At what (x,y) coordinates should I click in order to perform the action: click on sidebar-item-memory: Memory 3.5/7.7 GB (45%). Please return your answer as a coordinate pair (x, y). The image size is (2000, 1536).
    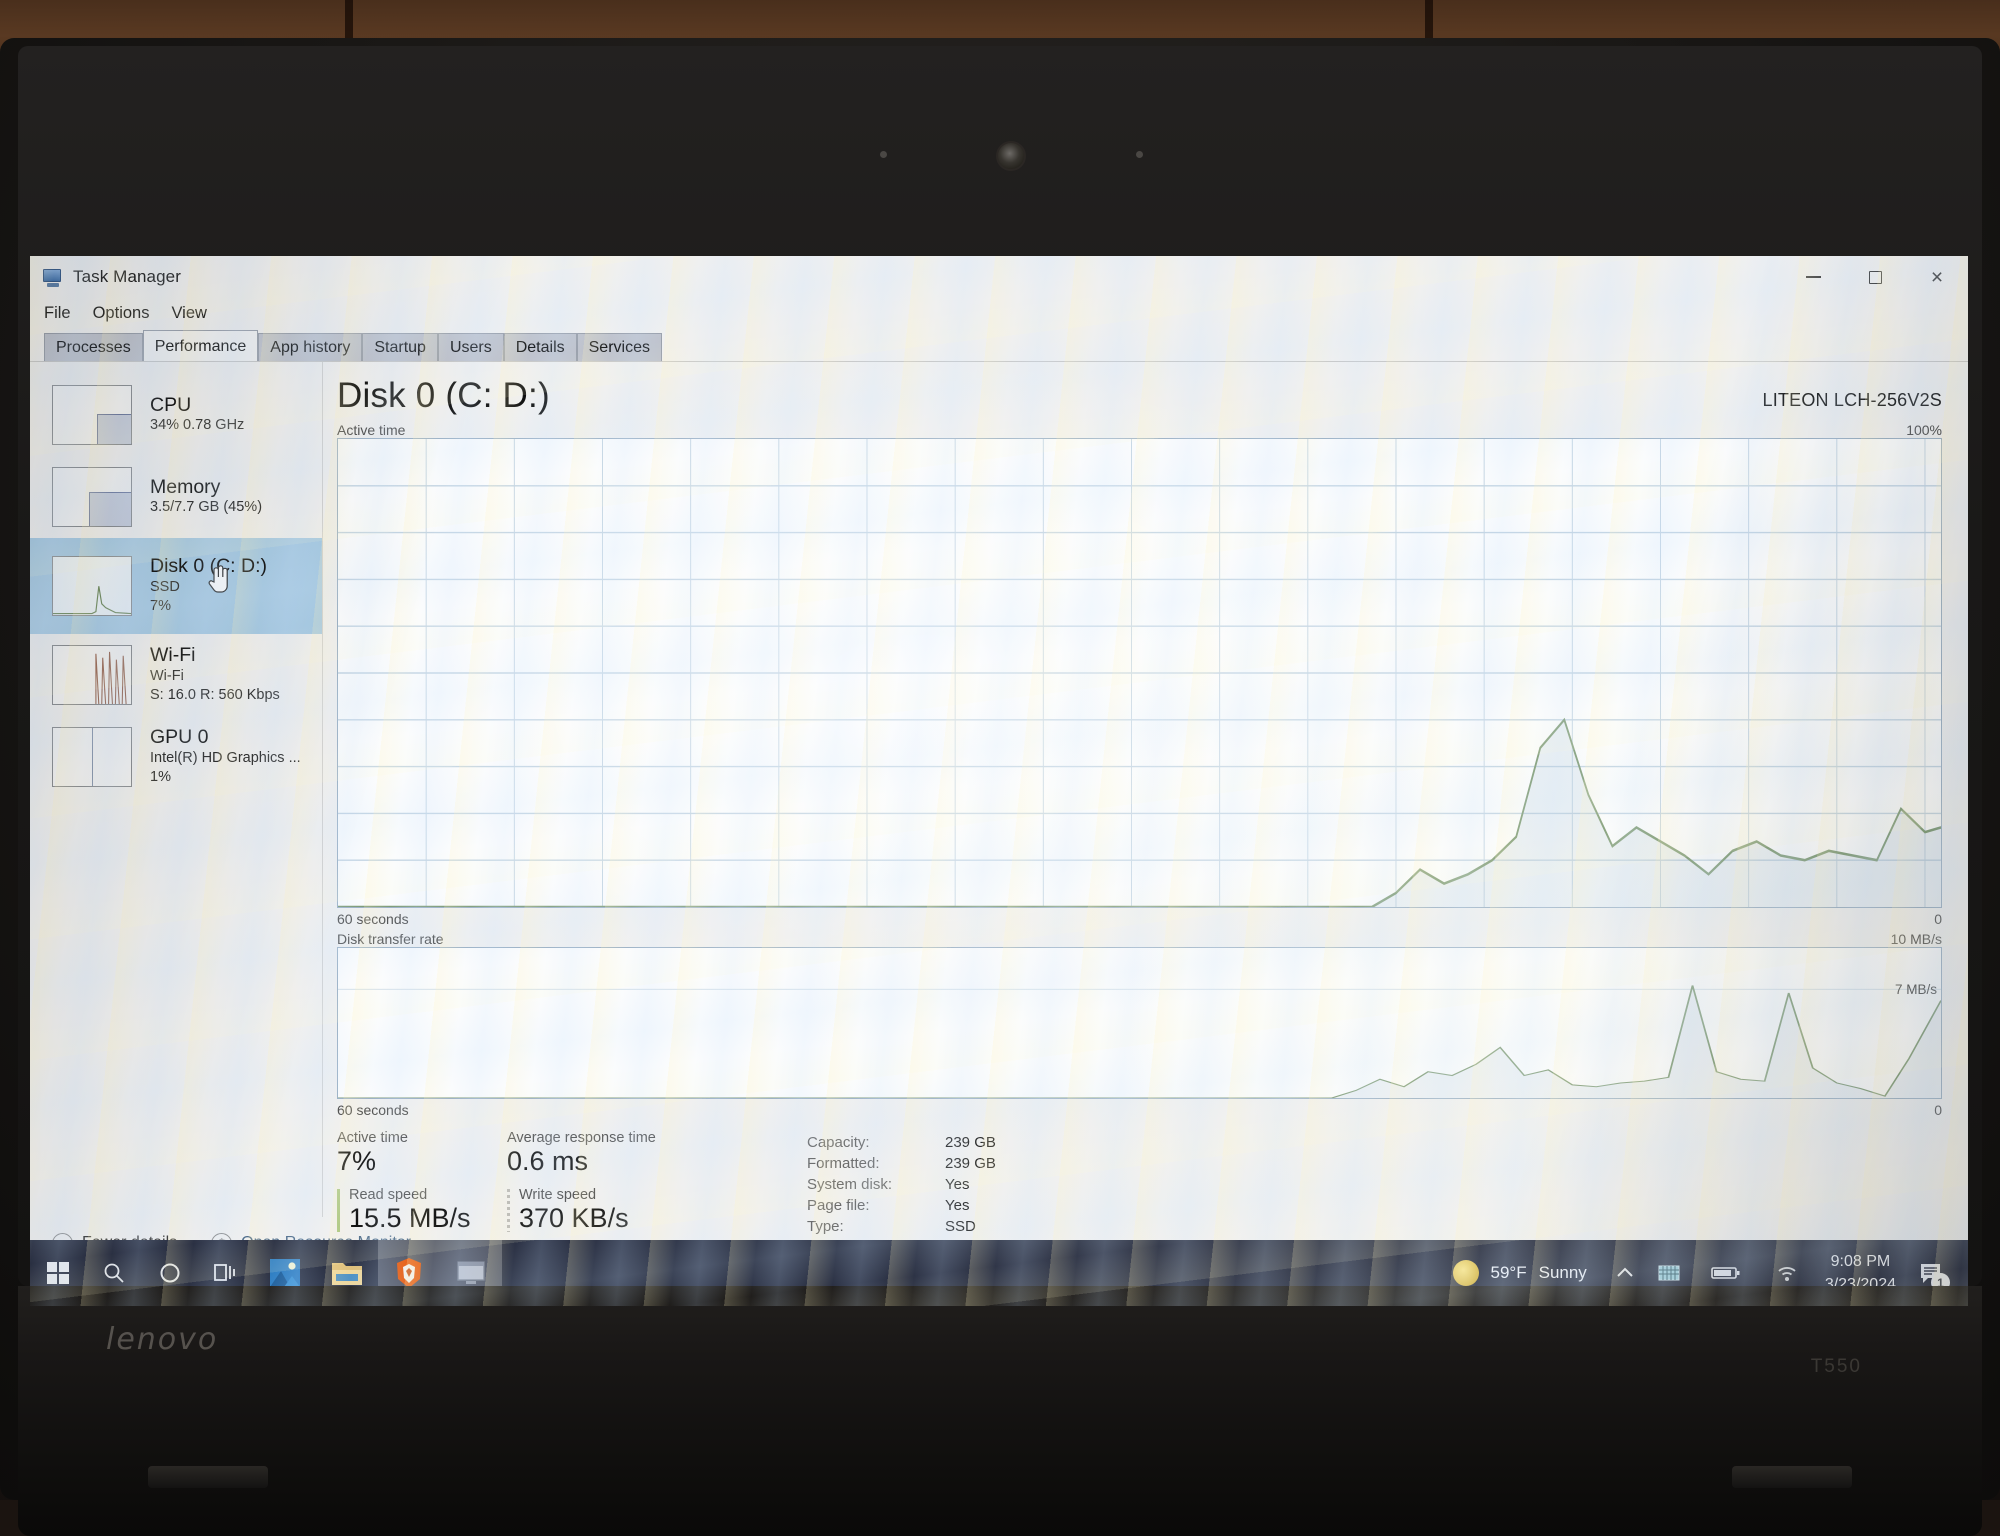
    Looking at the image, I should click on (176, 497).